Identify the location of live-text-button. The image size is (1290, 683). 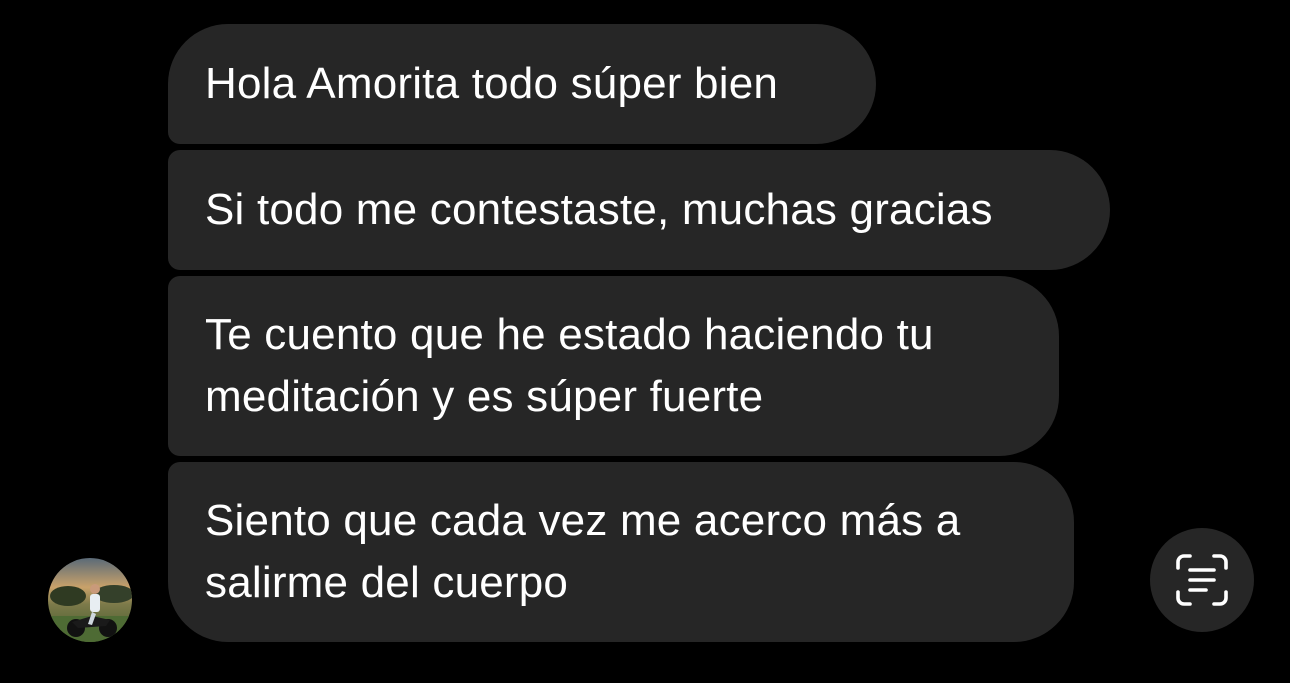
(1202, 580).